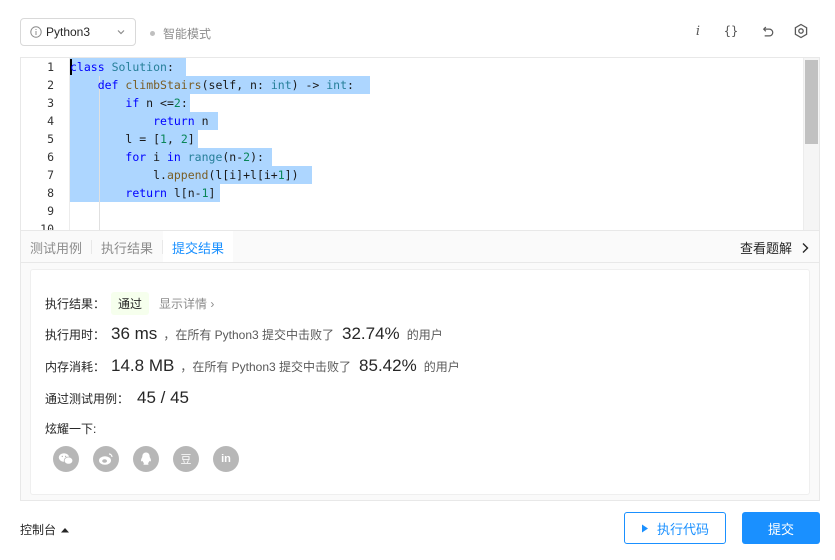 The width and height of the screenshot is (835, 560). What do you see at coordinates (226, 459) in the screenshot?
I see `linkedin-icon: in` at bounding box center [226, 459].